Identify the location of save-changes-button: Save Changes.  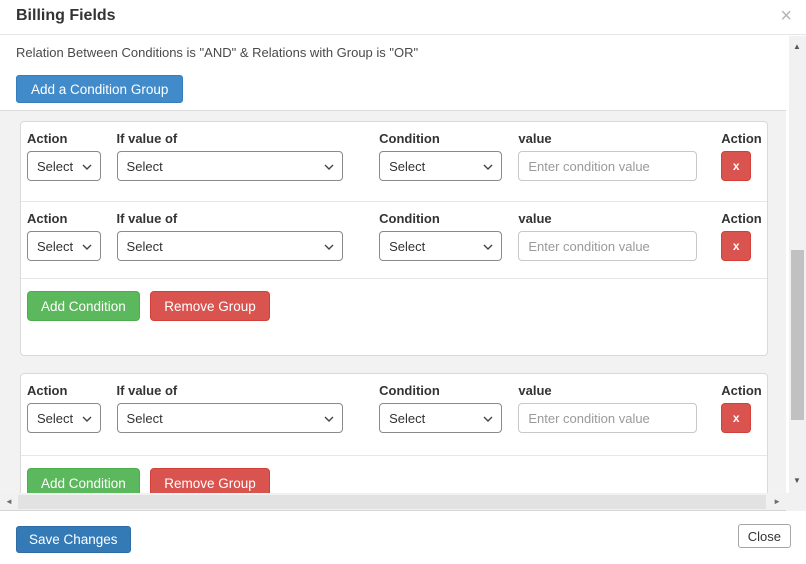
(73, 539).